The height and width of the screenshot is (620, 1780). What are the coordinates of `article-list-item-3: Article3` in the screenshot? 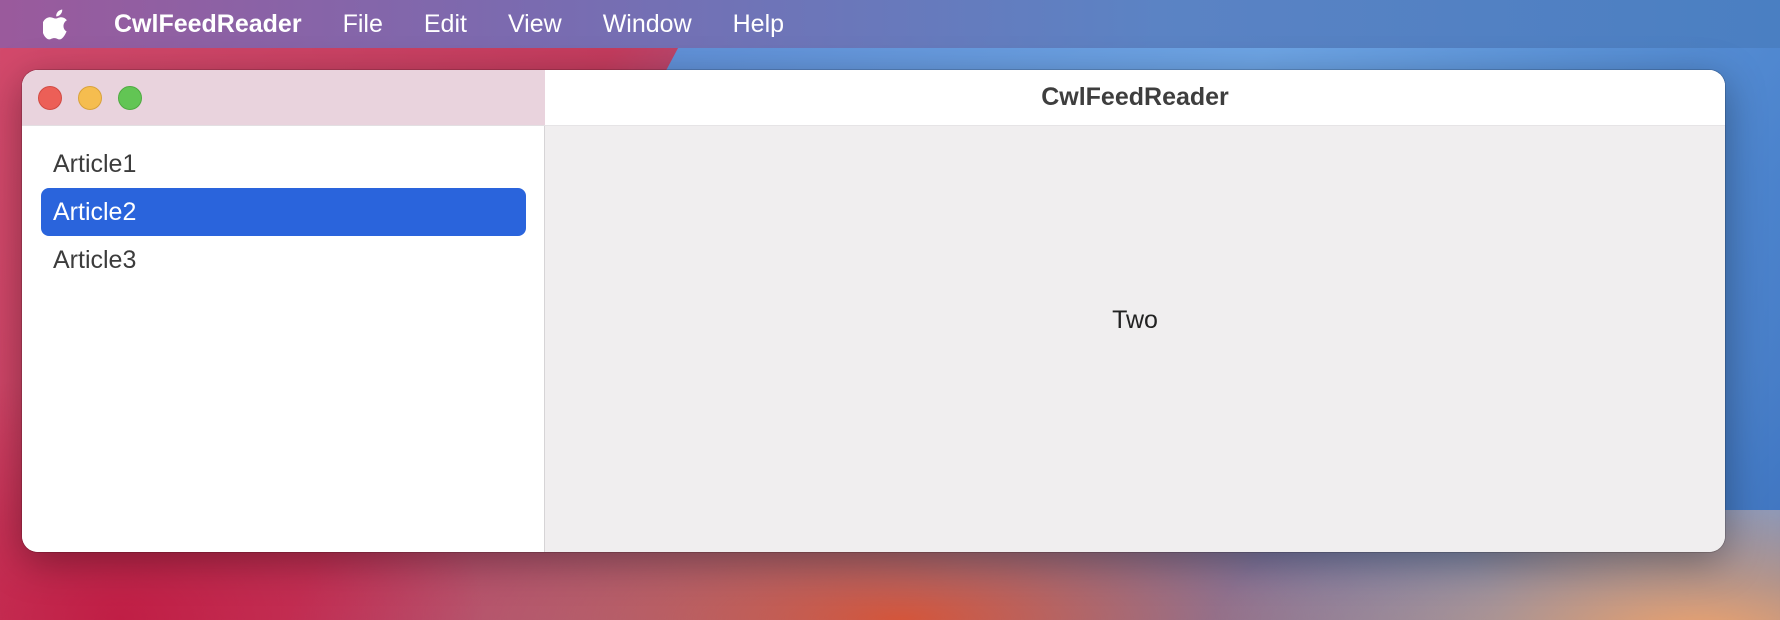 It's located at (283, 260).